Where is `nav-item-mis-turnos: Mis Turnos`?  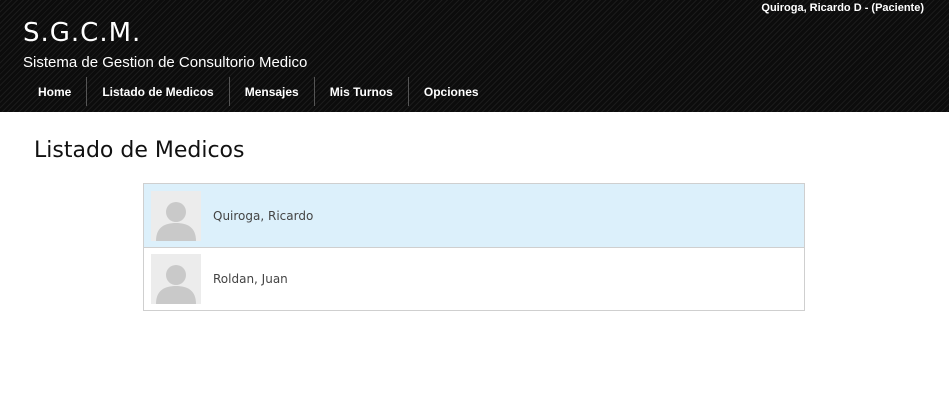 nav-item-mis-turnos: Mis Turnos is located at coordinates (360, 91).